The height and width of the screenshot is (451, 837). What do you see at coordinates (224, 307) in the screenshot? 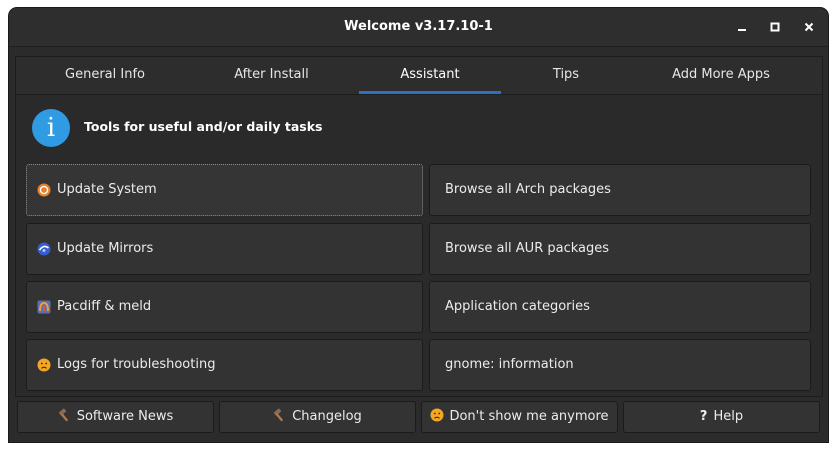
I see `pacdiff-meld-button: Pacdiff & meld` at bounding box center [224, 307].